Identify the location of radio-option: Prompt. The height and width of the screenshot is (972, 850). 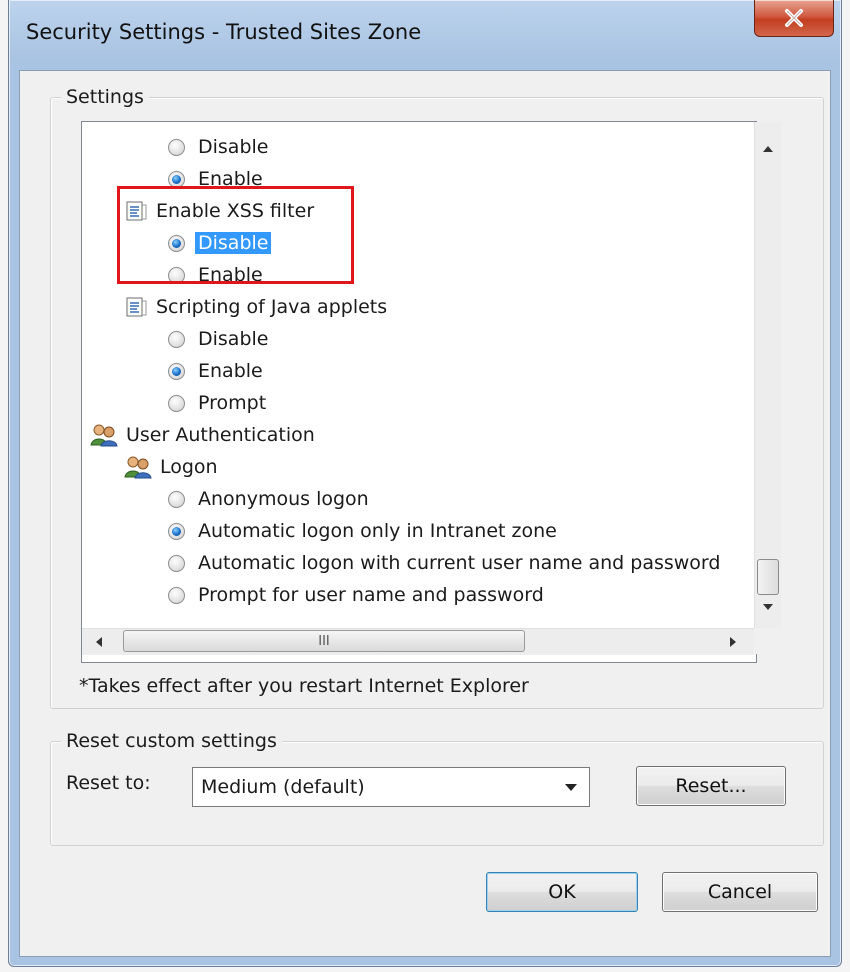
(217, 403).